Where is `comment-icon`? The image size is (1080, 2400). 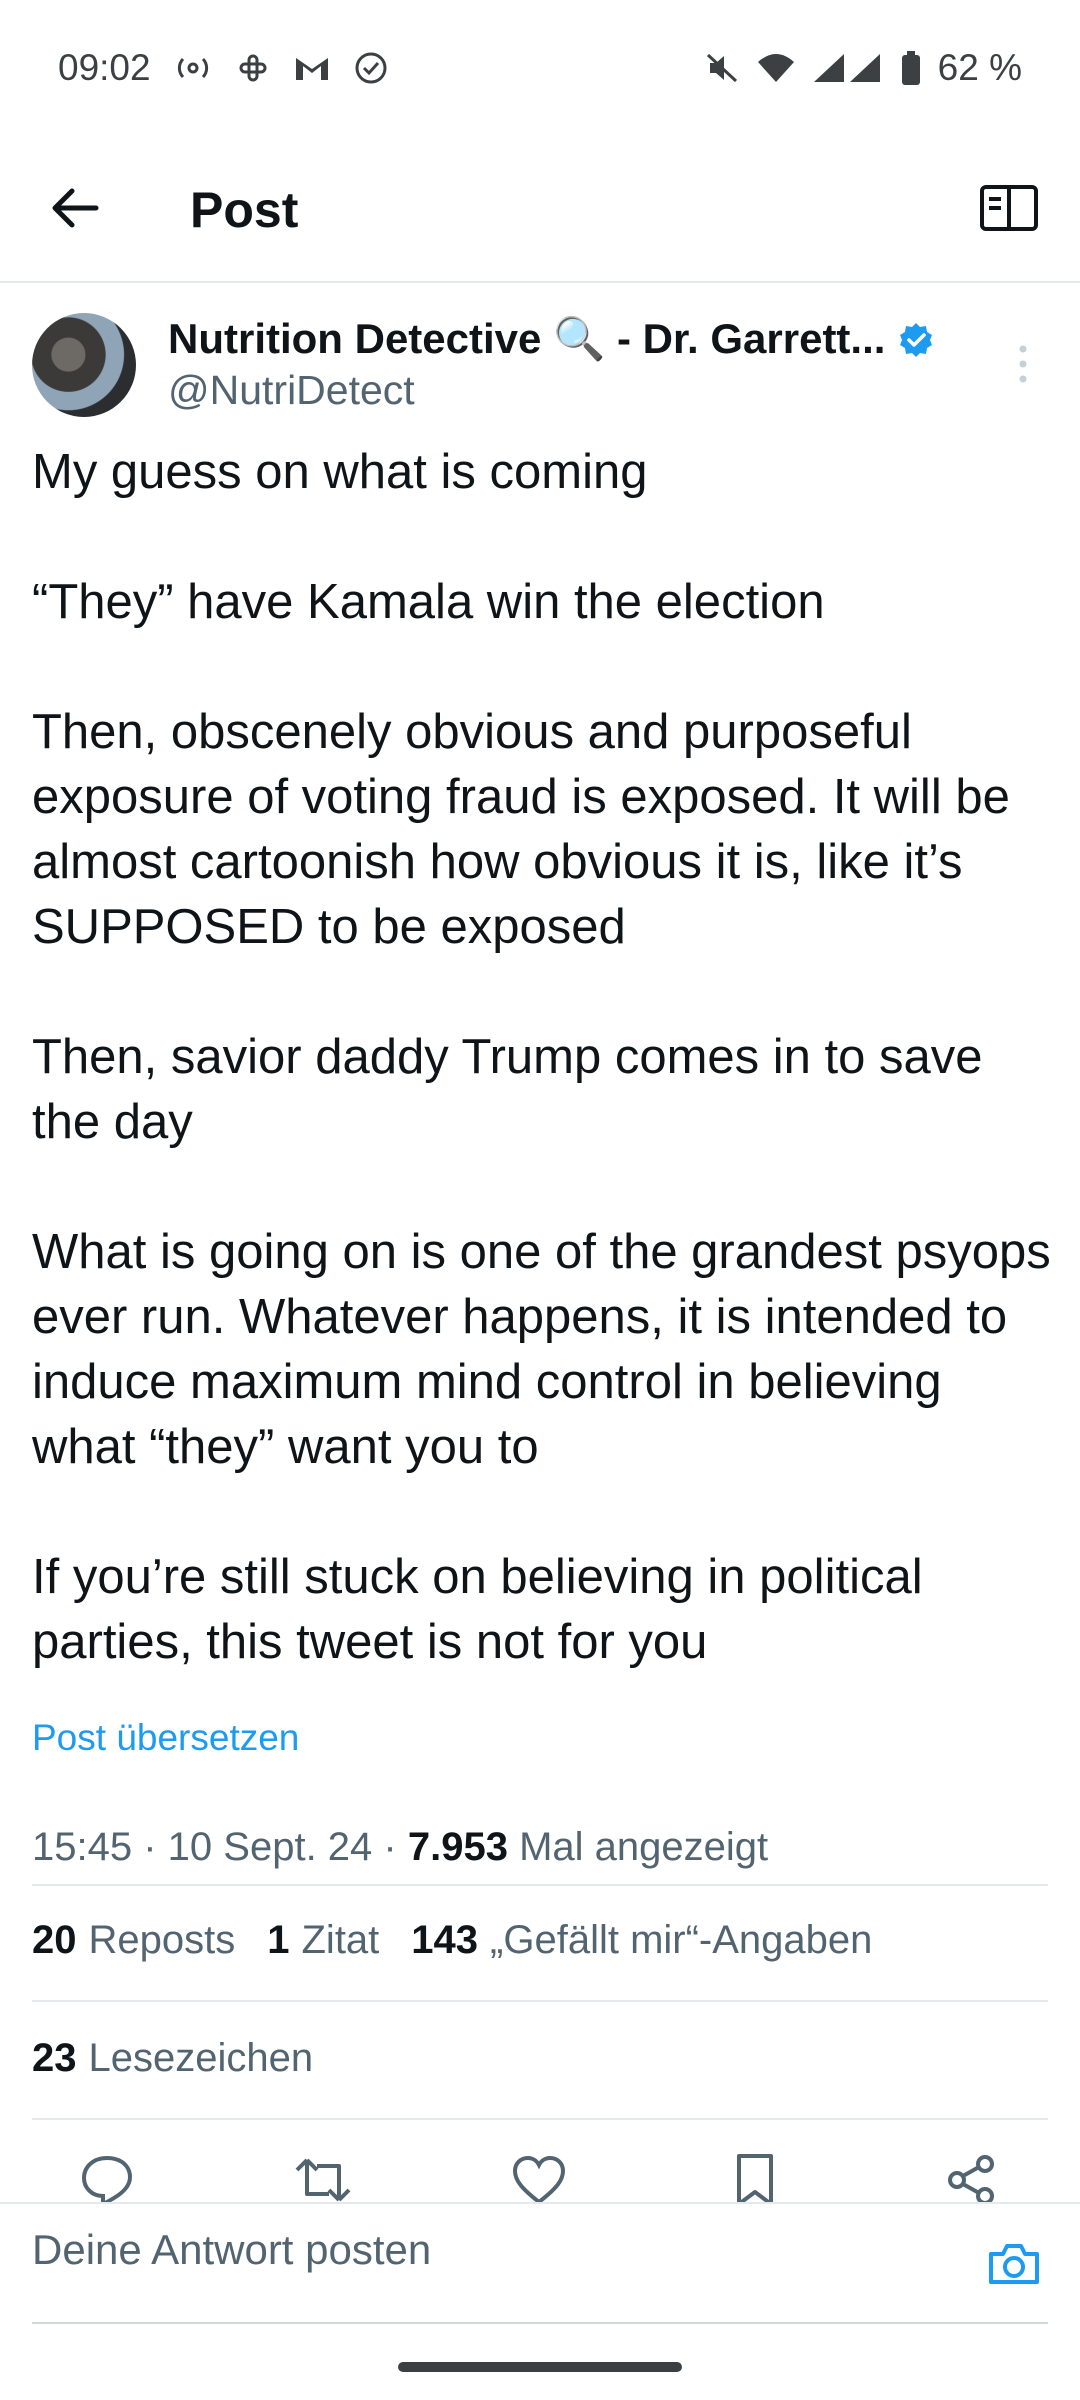 comment-icon is located at coordinates (107, 2181).